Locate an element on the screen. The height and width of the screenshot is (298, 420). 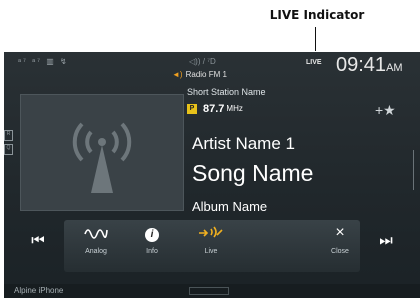
close-label: Close is located at coordinates (340, 251).